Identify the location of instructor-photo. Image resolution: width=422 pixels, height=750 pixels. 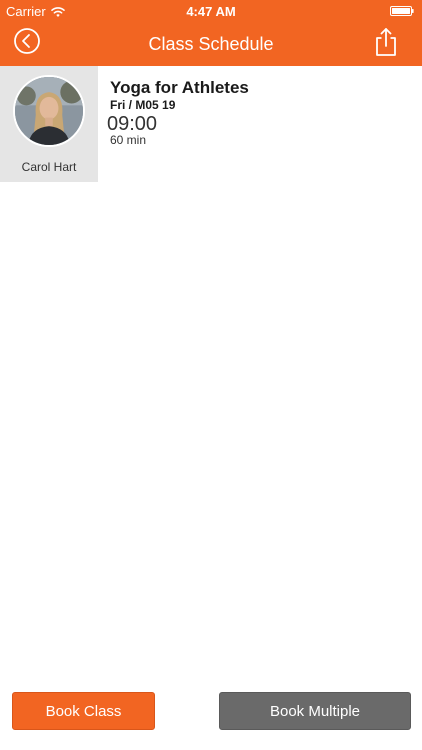
(49, 111).